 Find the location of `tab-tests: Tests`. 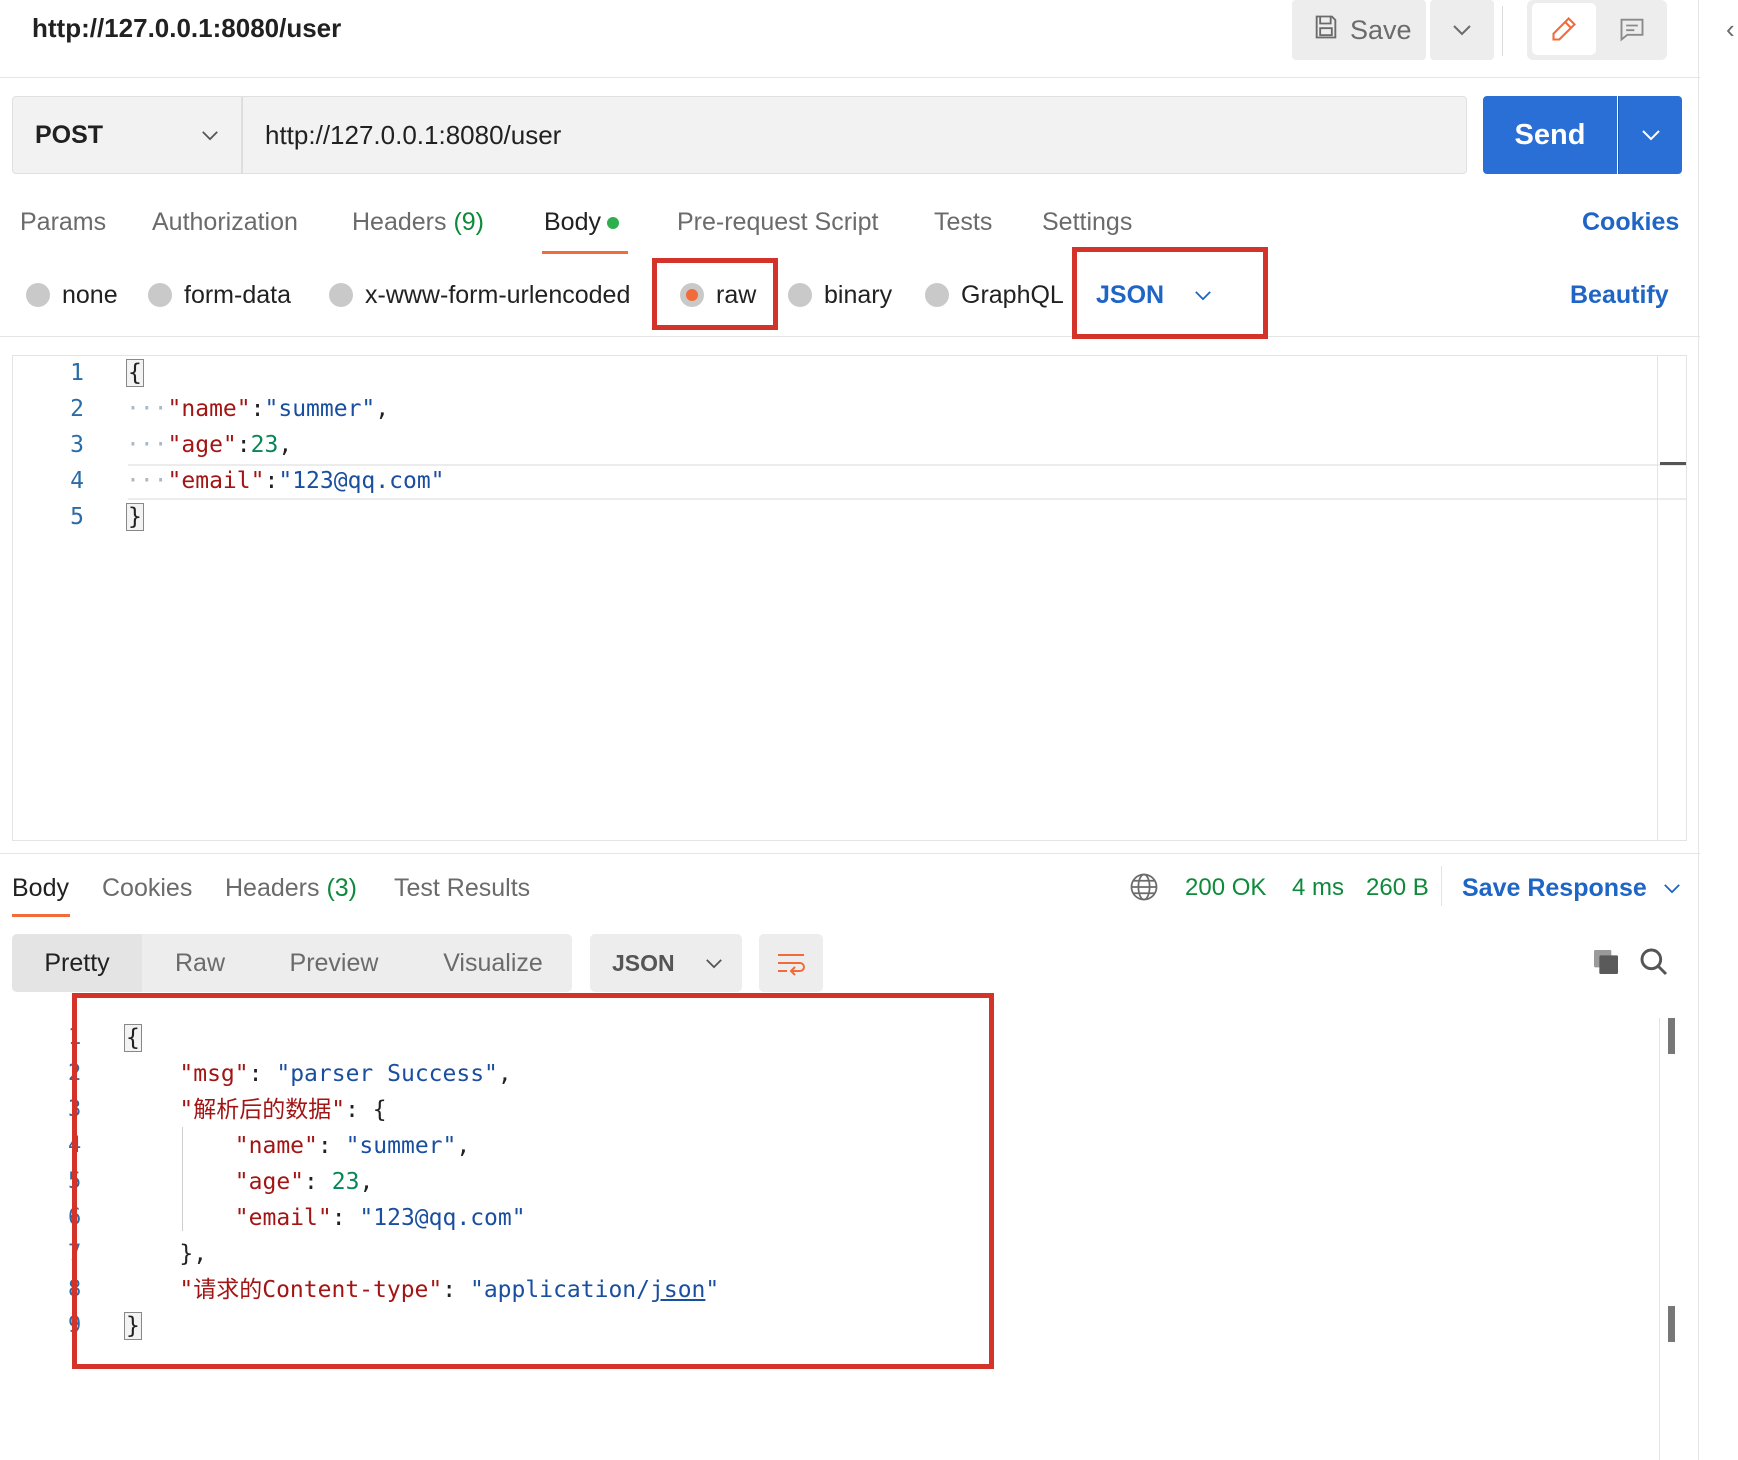

tab-tests: Tests is located at coordinates (963, 222).